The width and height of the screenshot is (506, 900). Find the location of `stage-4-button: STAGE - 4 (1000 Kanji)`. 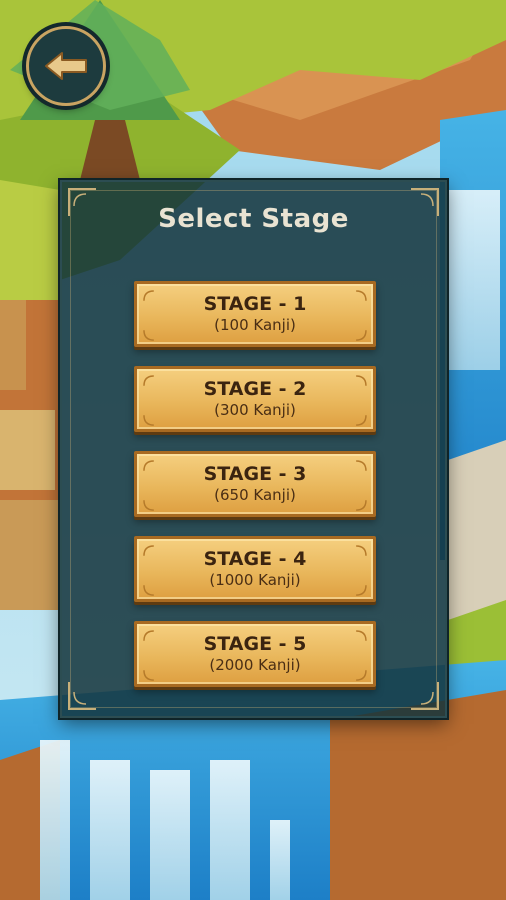

stage-4-button: STAGE - 4 (1000 Kanji) is located at coordinates (255, 569).